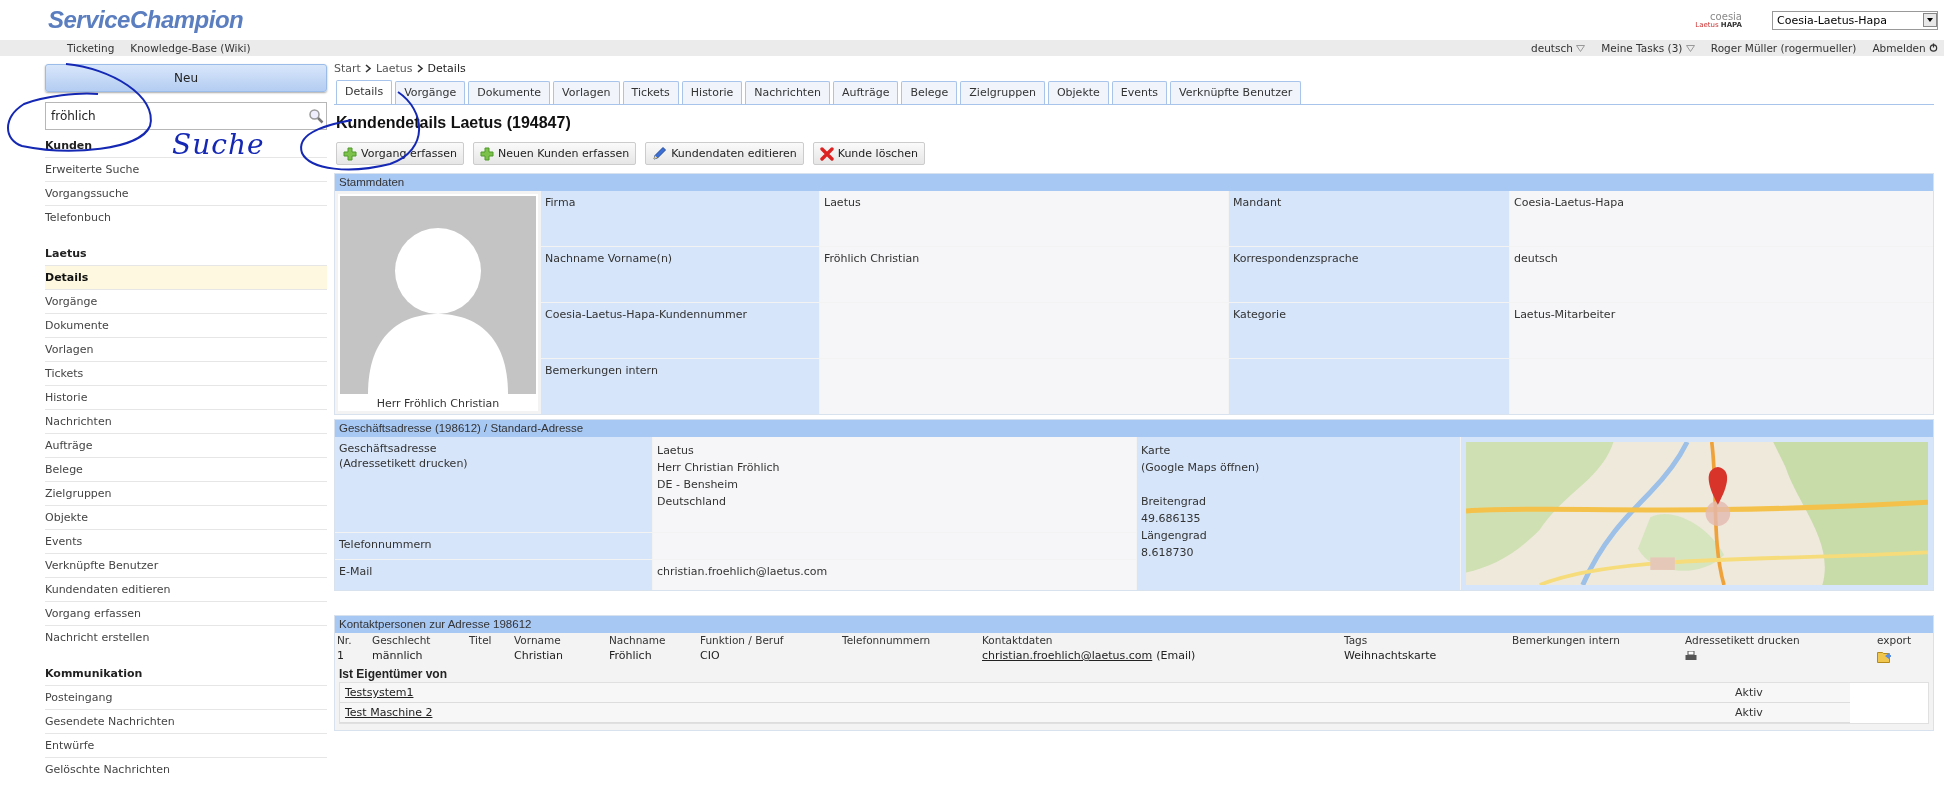 The image size is (1944, 786). Describe the element at coordinates (538, 640) in the screenshot. I see `column-header: Vorname` at that location.